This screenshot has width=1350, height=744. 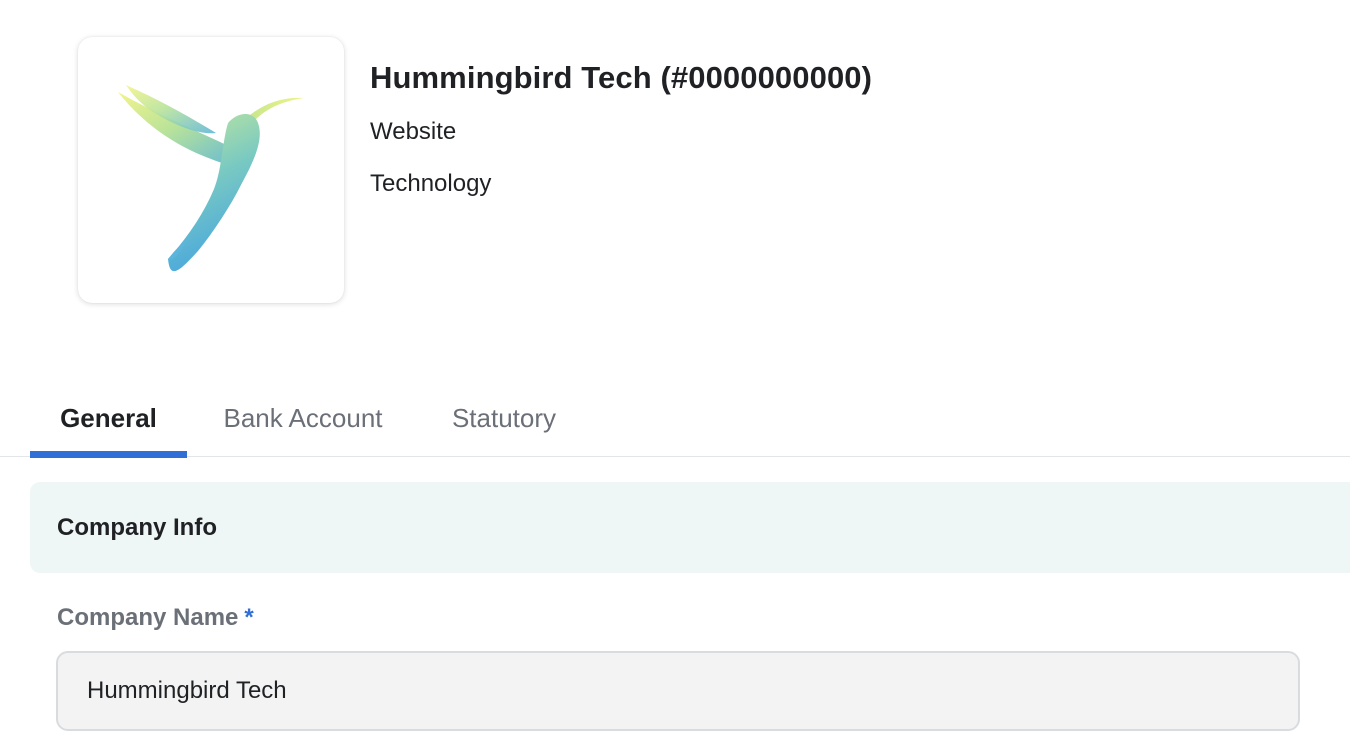 What do you see at coordinates (678, 691) in the screenshot?
I see `company-name-input` at bounding box center [678, 691].